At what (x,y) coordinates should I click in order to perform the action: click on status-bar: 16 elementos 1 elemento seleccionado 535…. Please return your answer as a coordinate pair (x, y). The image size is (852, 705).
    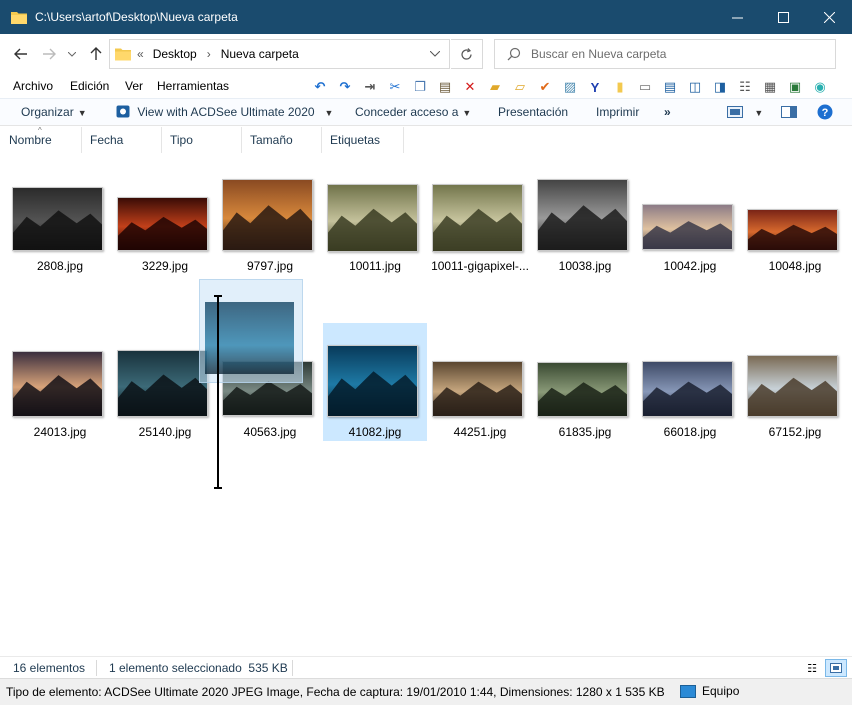
    Looking at the image, I should click on (426, 667).